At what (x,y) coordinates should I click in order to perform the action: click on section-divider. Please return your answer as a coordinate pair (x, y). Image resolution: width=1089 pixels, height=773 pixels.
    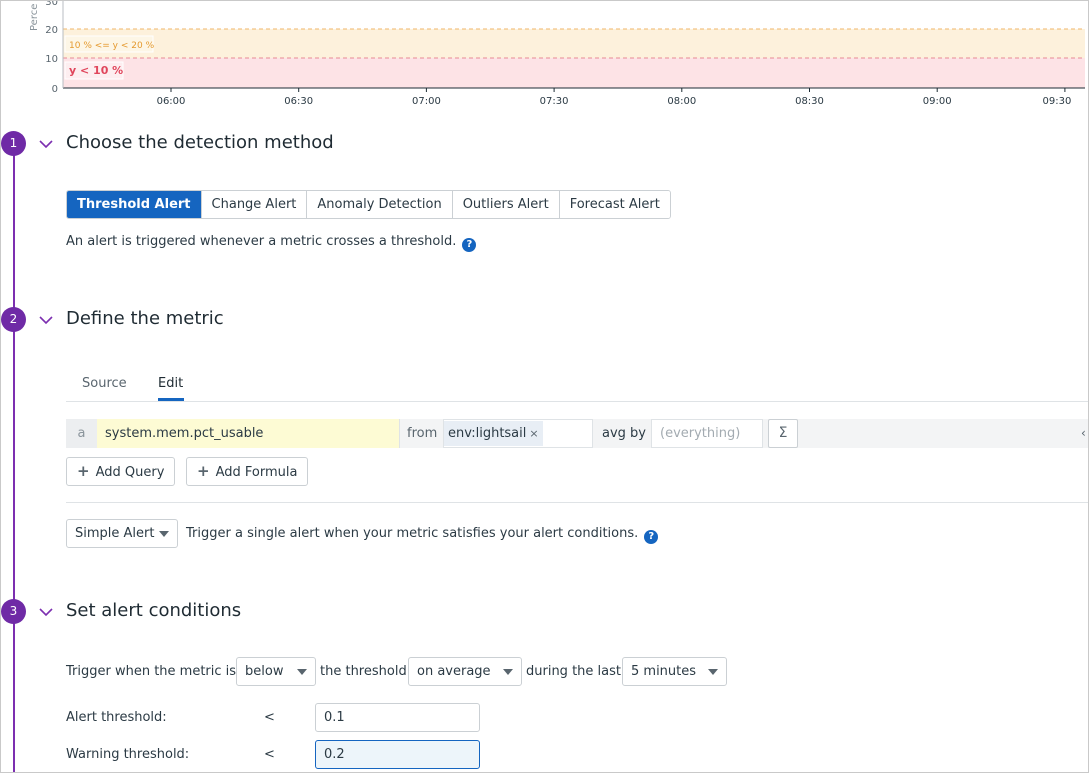
    Looking at the image, I should click on (577, 502).